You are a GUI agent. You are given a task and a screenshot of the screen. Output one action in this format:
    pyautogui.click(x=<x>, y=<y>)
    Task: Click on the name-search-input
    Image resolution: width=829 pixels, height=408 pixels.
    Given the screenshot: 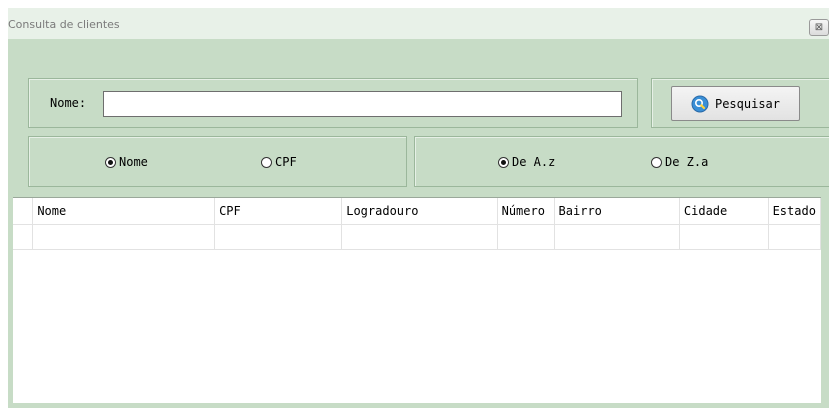 What is the action you would take?
    pyautogui.click(x=362, y=104)
    